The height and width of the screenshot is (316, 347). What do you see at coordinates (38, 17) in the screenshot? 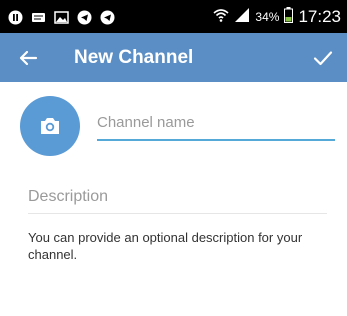
I see `message-icon` at bounding box center [38, 17].